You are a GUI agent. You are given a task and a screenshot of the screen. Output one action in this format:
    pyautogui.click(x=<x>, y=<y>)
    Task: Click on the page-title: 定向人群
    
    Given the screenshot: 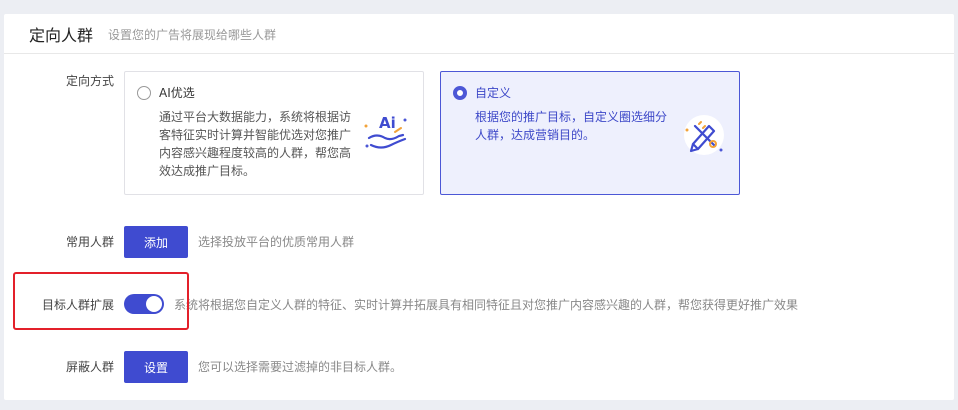 What is the action you would take?
    pyautogui.click(x=61, y=35)
    